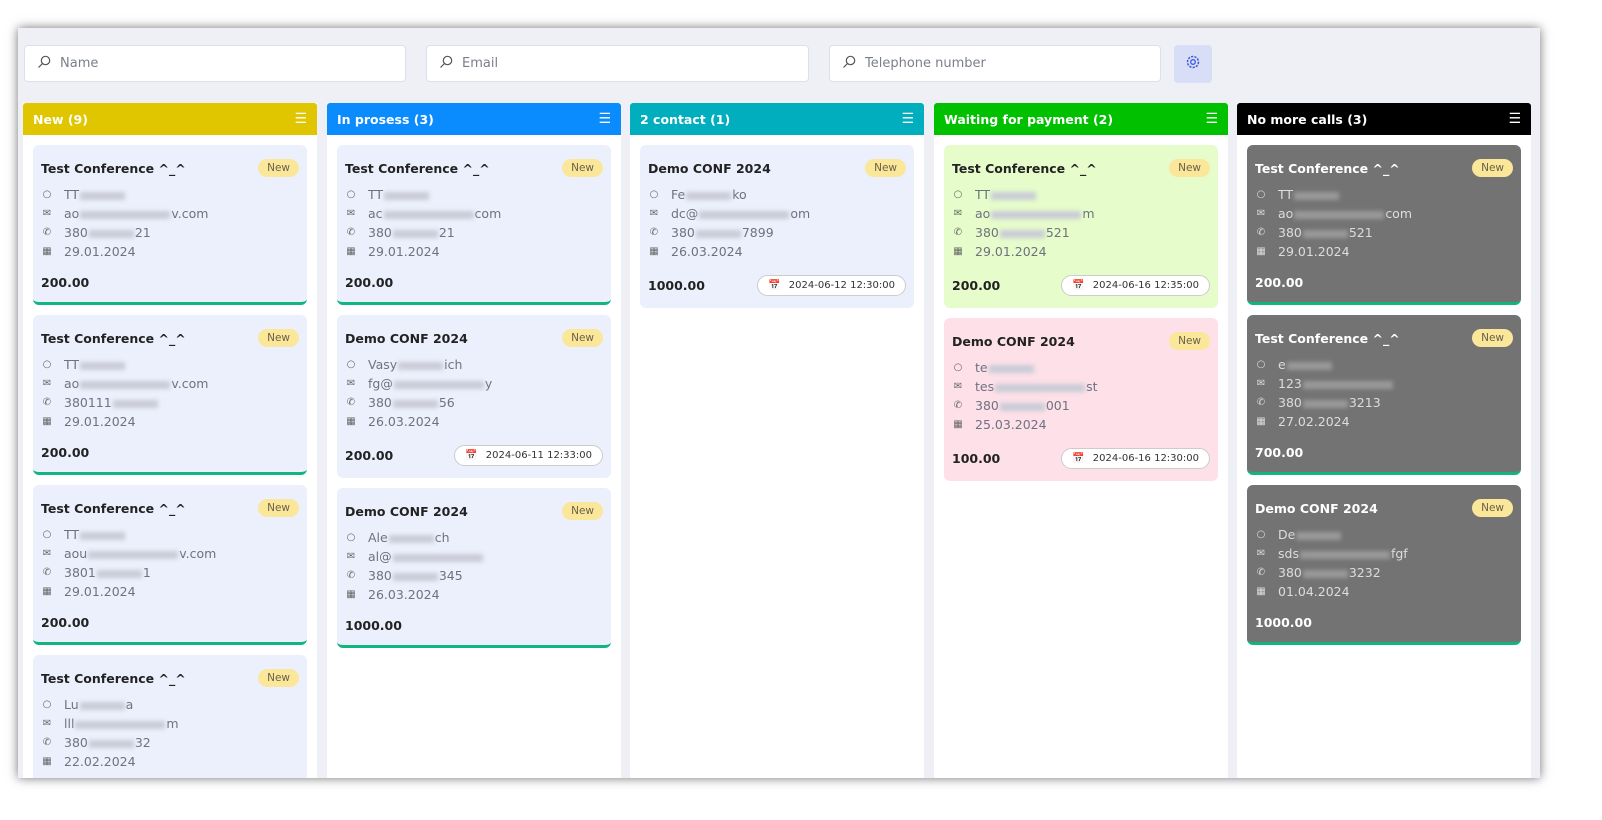 The height and width of the screenshot is (820, 1602). I want to click on reminder-pill: 📅 2024-06-12 12:30:00, so click(831, 285).